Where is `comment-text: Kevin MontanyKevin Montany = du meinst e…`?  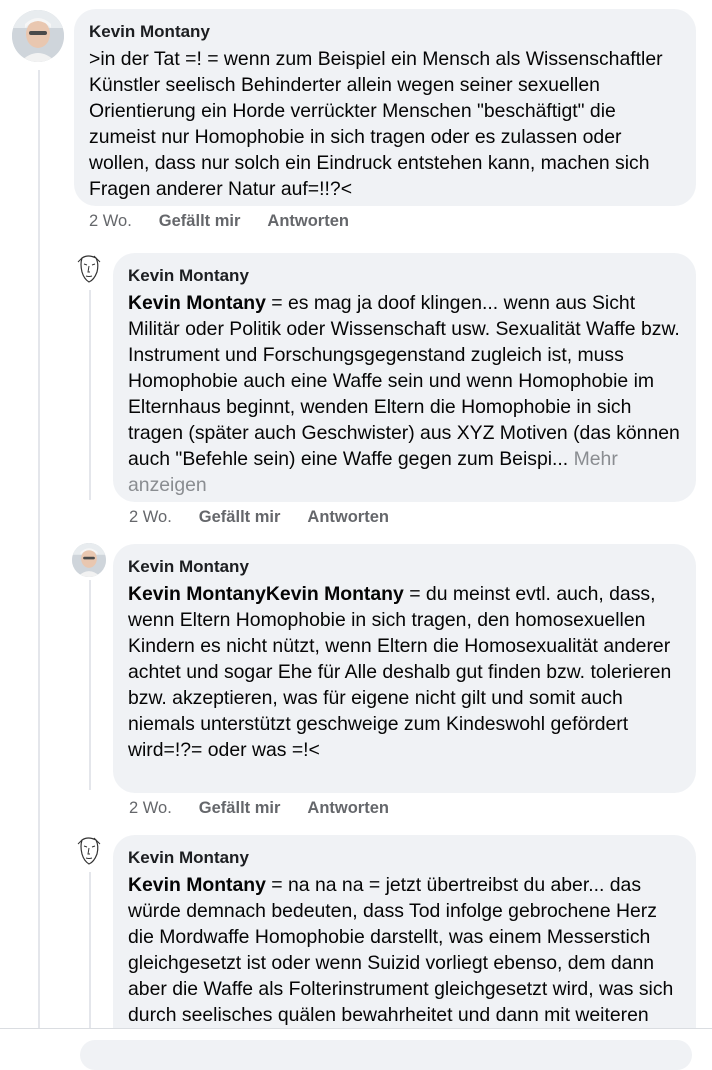
comment-text: Kevin MontanyKevin Montany = du meinst e… is located at coordinates (404, 672).